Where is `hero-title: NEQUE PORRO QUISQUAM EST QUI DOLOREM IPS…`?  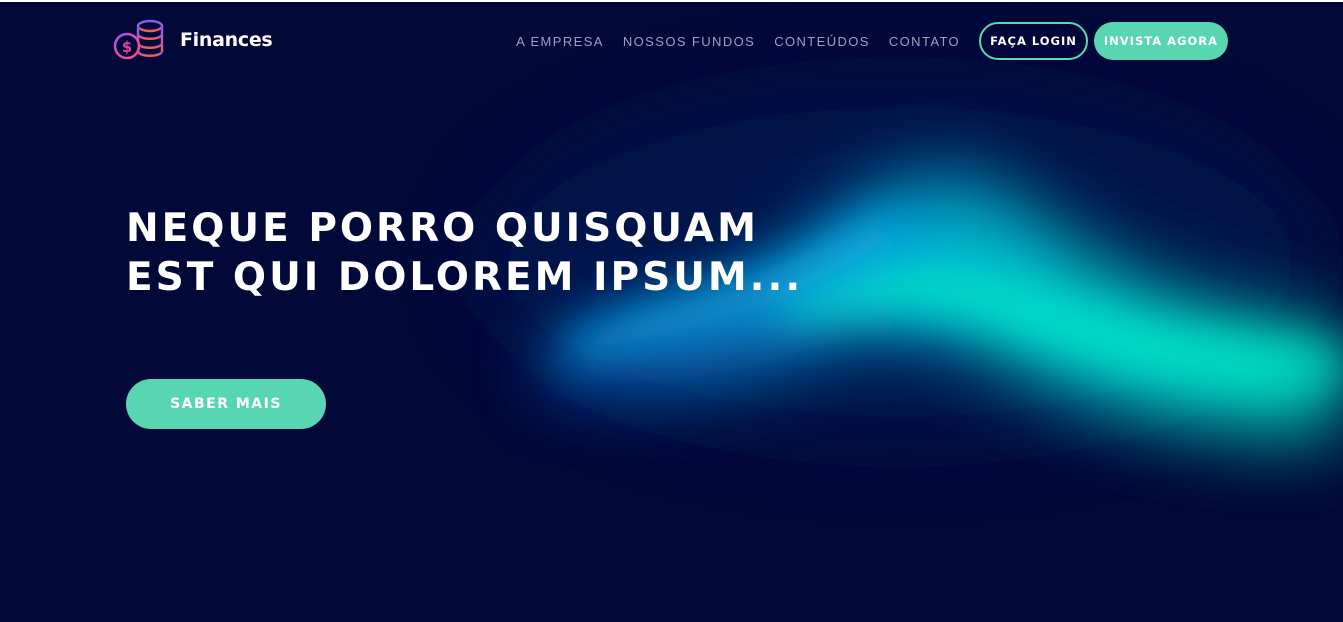 hero-title: NEQUE PORRO QUISQUAM EST QUI DOLOREM IPS… is located at coordinates (465, 253).